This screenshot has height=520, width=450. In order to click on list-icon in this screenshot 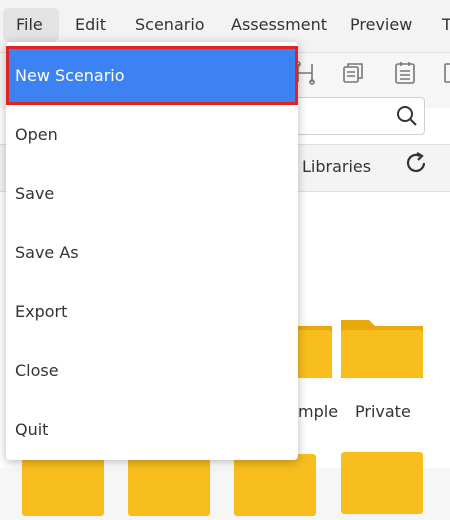, I will do `click(405, 73)`.